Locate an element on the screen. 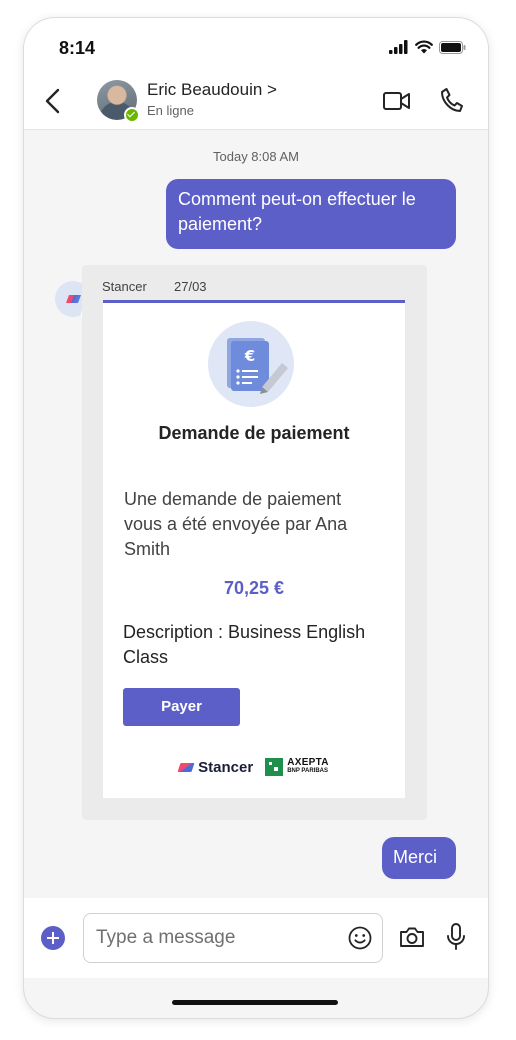 The width and height of the screenshot is (516, 1040). camera-icon is located at coordinates (412, 937).